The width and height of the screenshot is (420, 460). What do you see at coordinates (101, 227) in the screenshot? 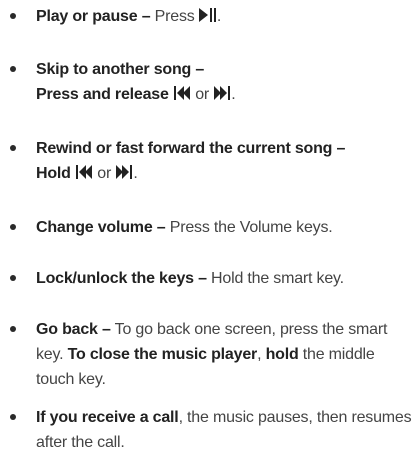
I see `item-label: Change volume –` at bounding box center [101, 227].